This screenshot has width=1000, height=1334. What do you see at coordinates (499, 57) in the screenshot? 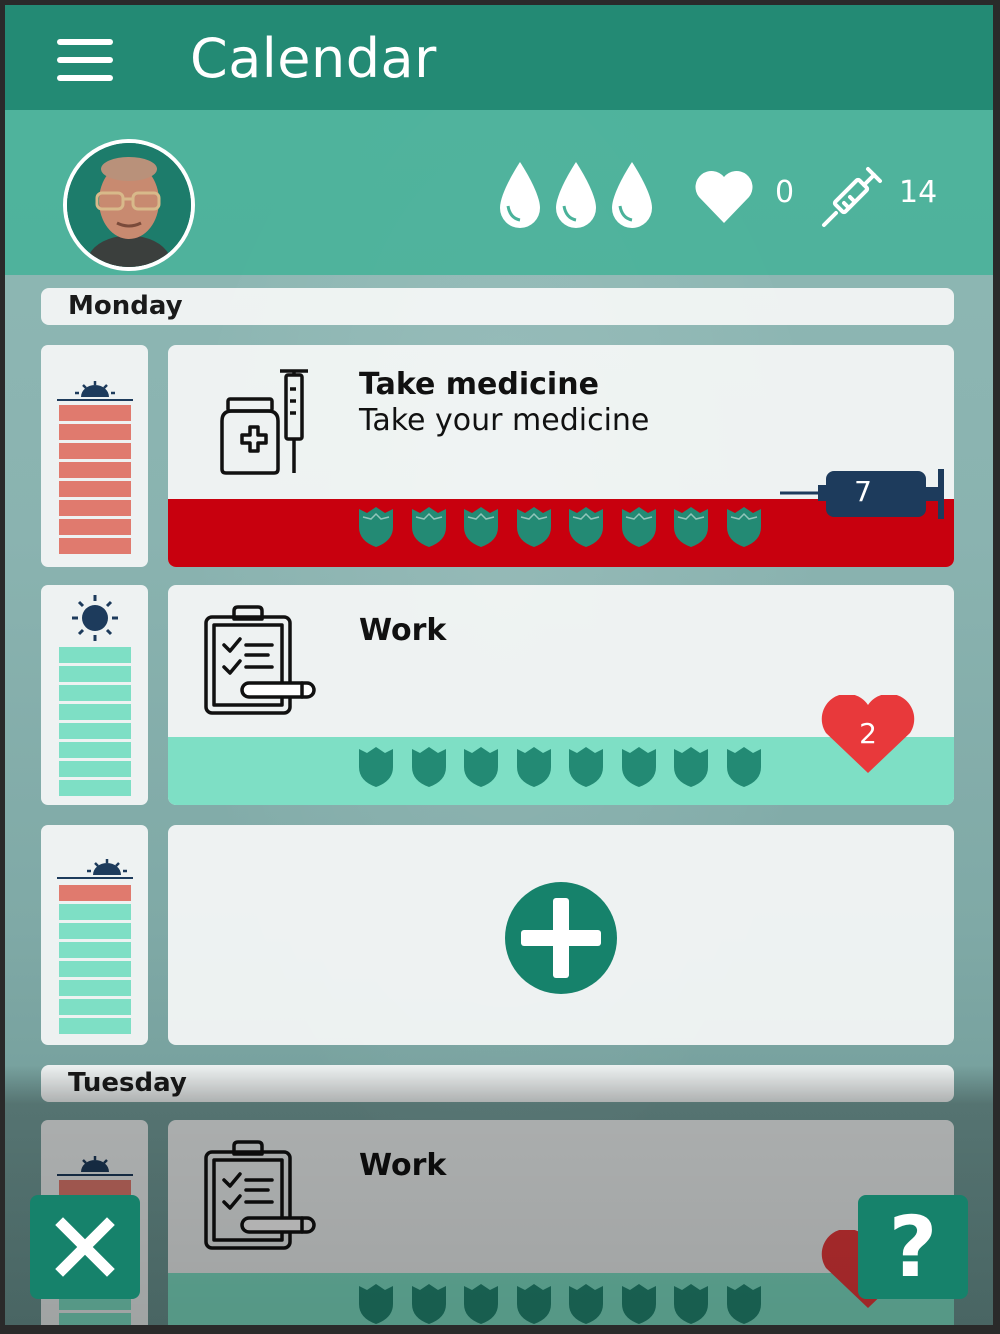
I see `top-bar: Calendar` at bounding box center [499, 57].